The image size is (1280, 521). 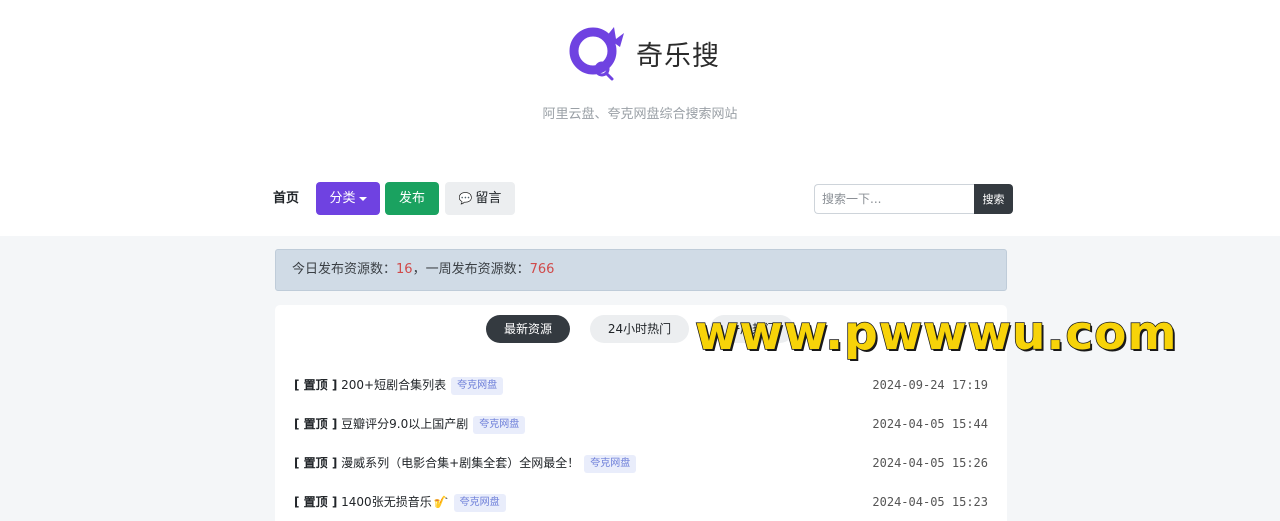 What do you see at coordinates (465, 198) in the screenshot?
I see `speech-bubble-icon: 💬` at bounding box center [465, 198].